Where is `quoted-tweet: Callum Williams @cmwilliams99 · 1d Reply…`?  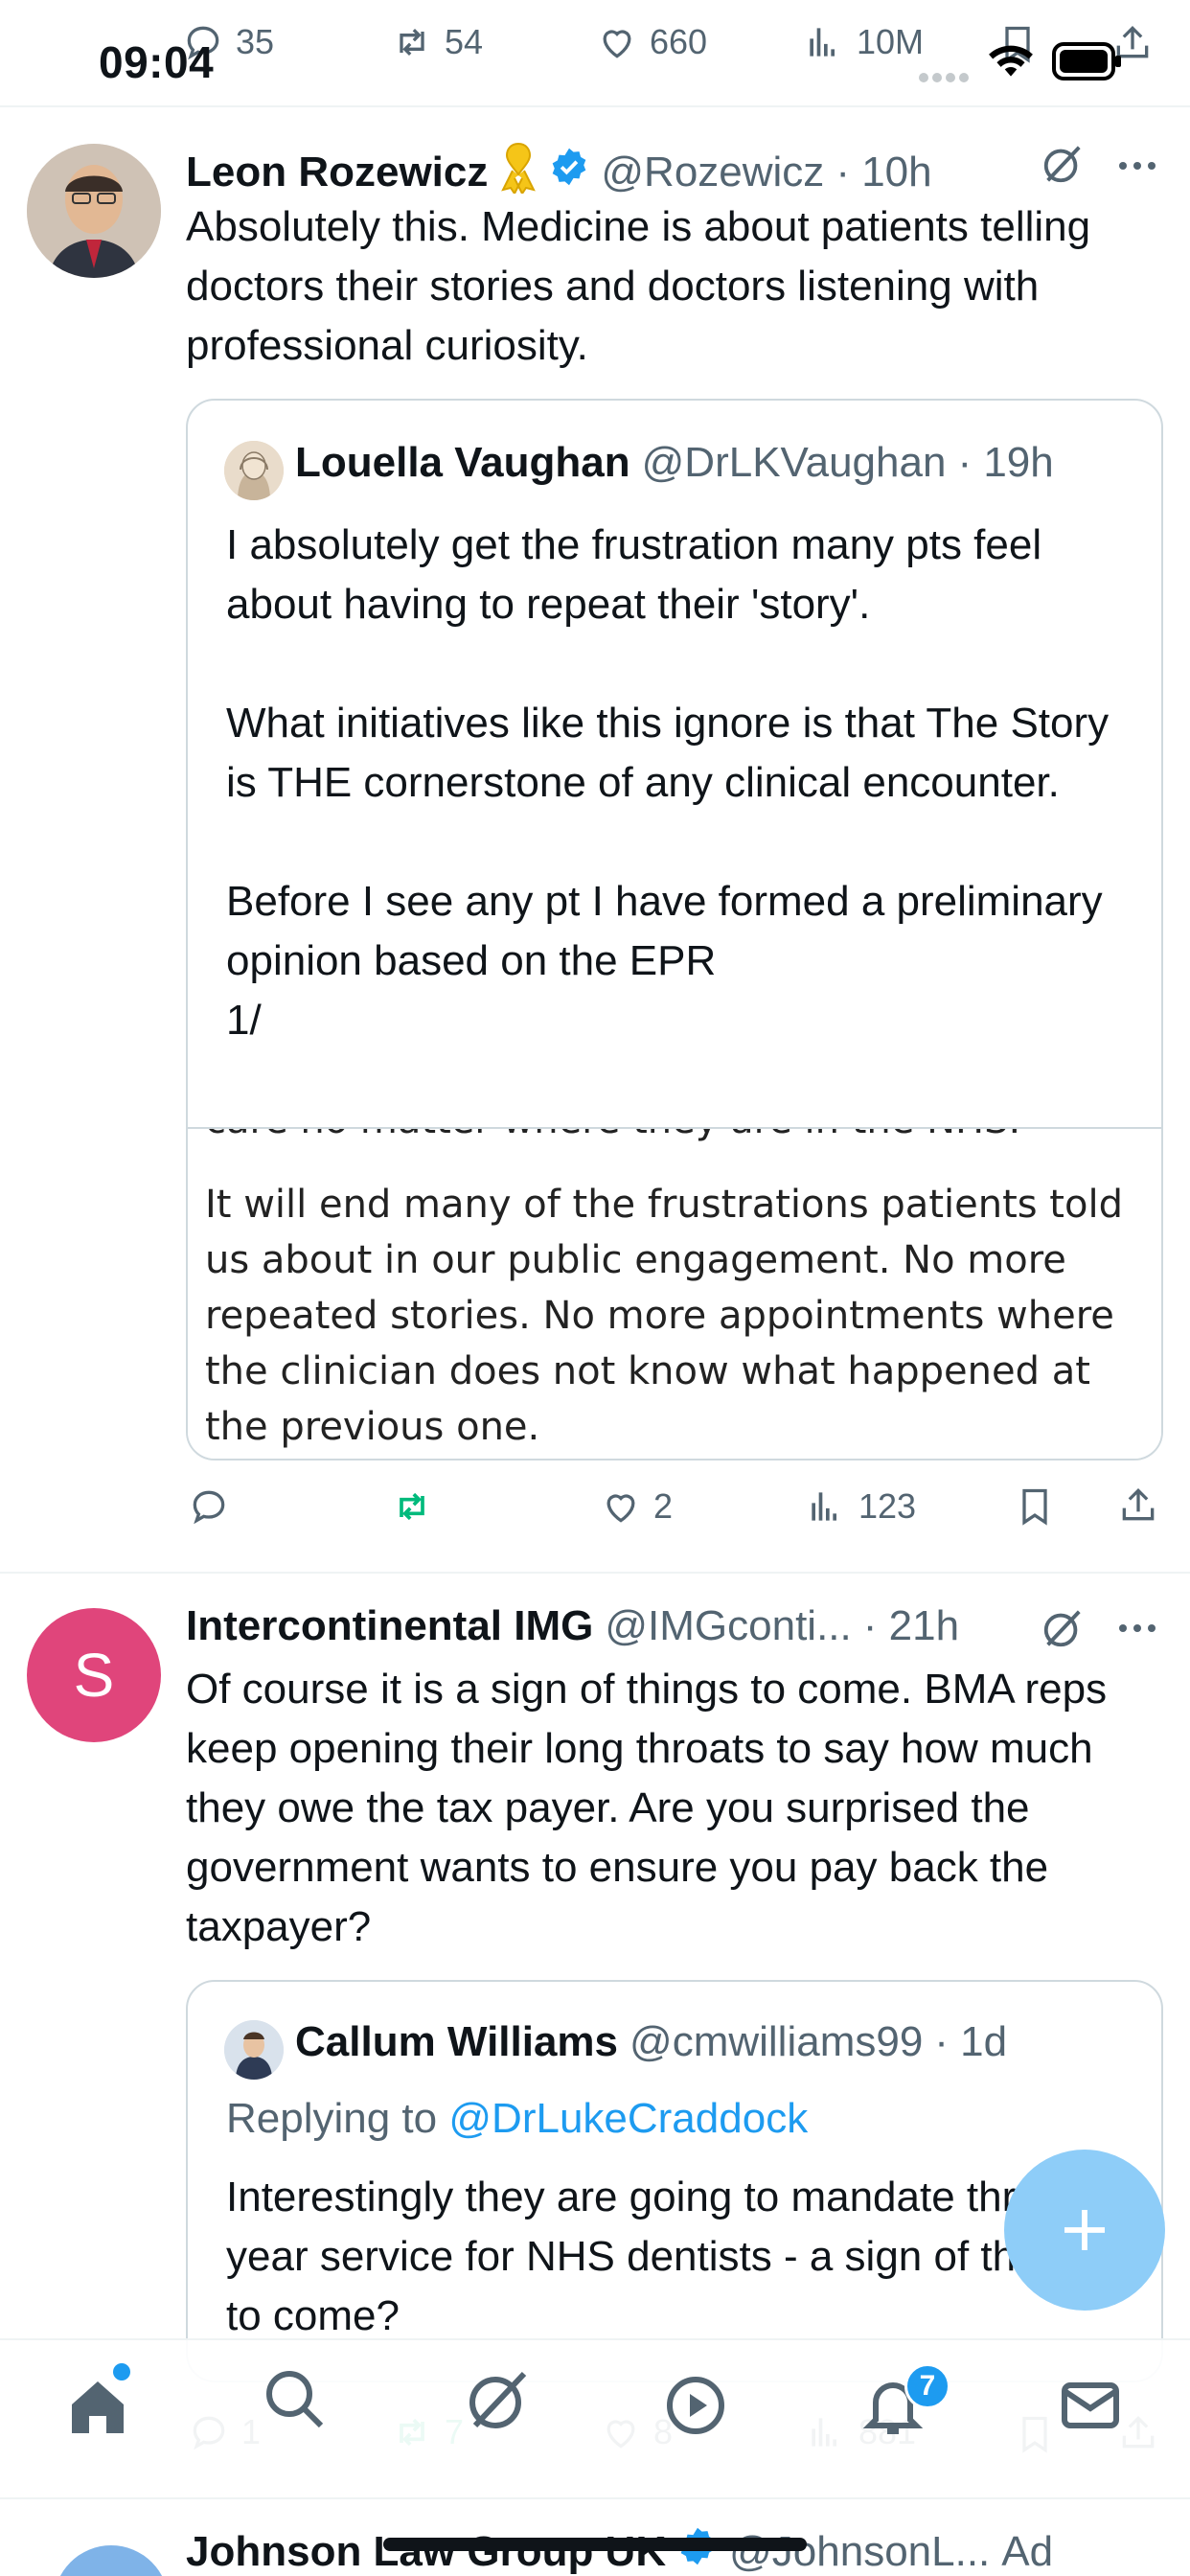 quoted-tweet: Callum Williams @cmwilliams99 · 1d Reply… is located at coordinates (674, 2181).